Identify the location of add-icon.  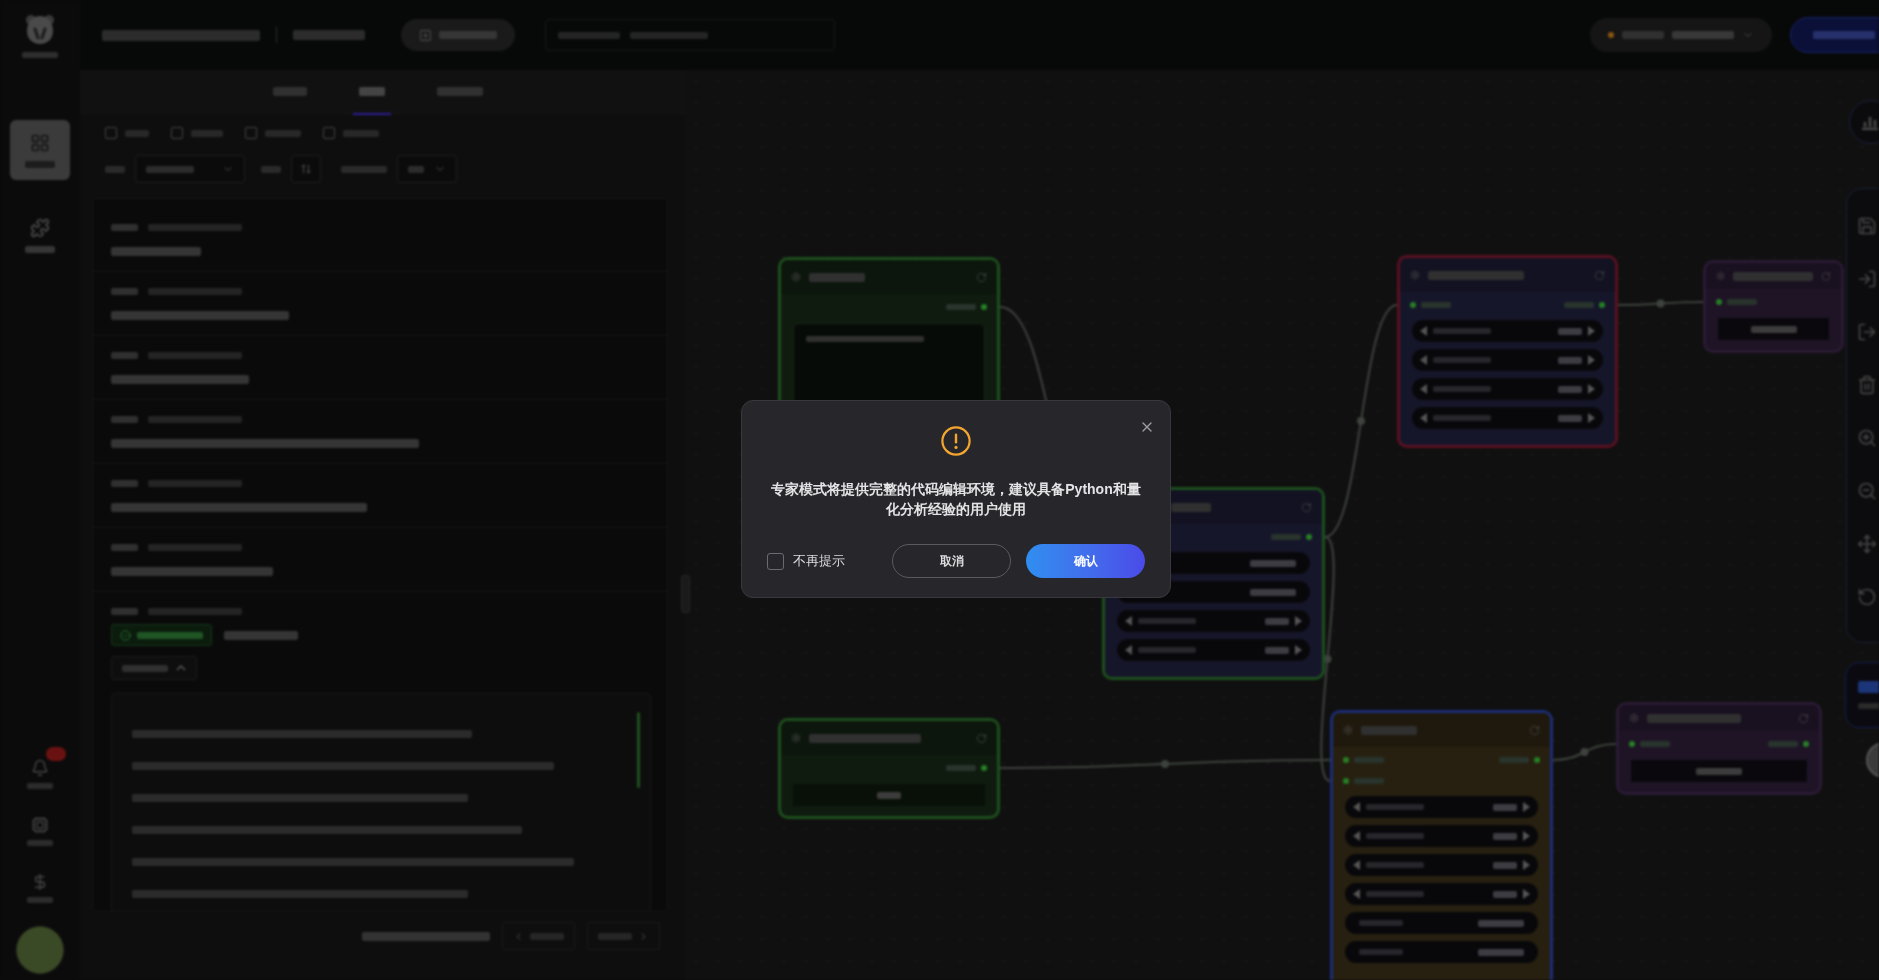
(425, 35).